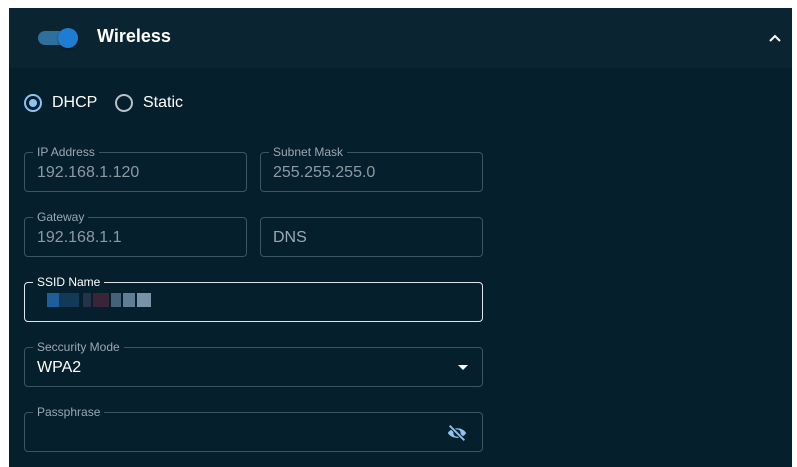 The image size is (797, 467). What do you see at coordinates (457, 433) in the screenshot?
I see `eye-off-icon` at bounding box center [457, 433].